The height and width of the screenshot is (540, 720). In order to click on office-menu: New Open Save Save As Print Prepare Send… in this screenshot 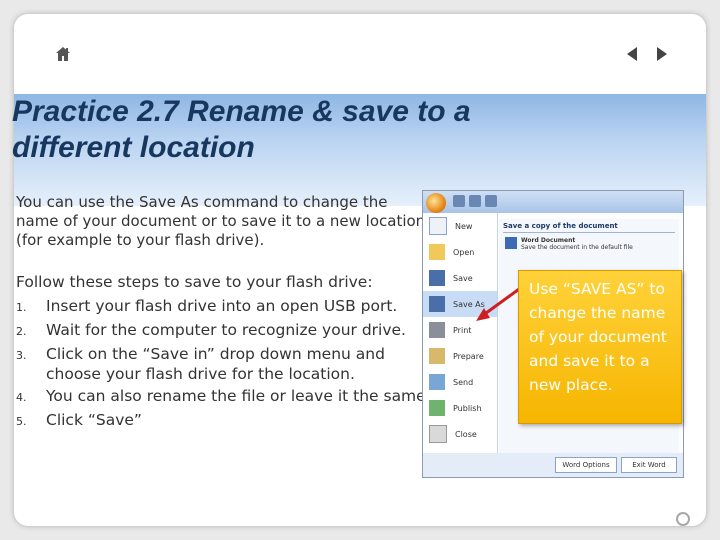, I will do `click(460, 345)`.